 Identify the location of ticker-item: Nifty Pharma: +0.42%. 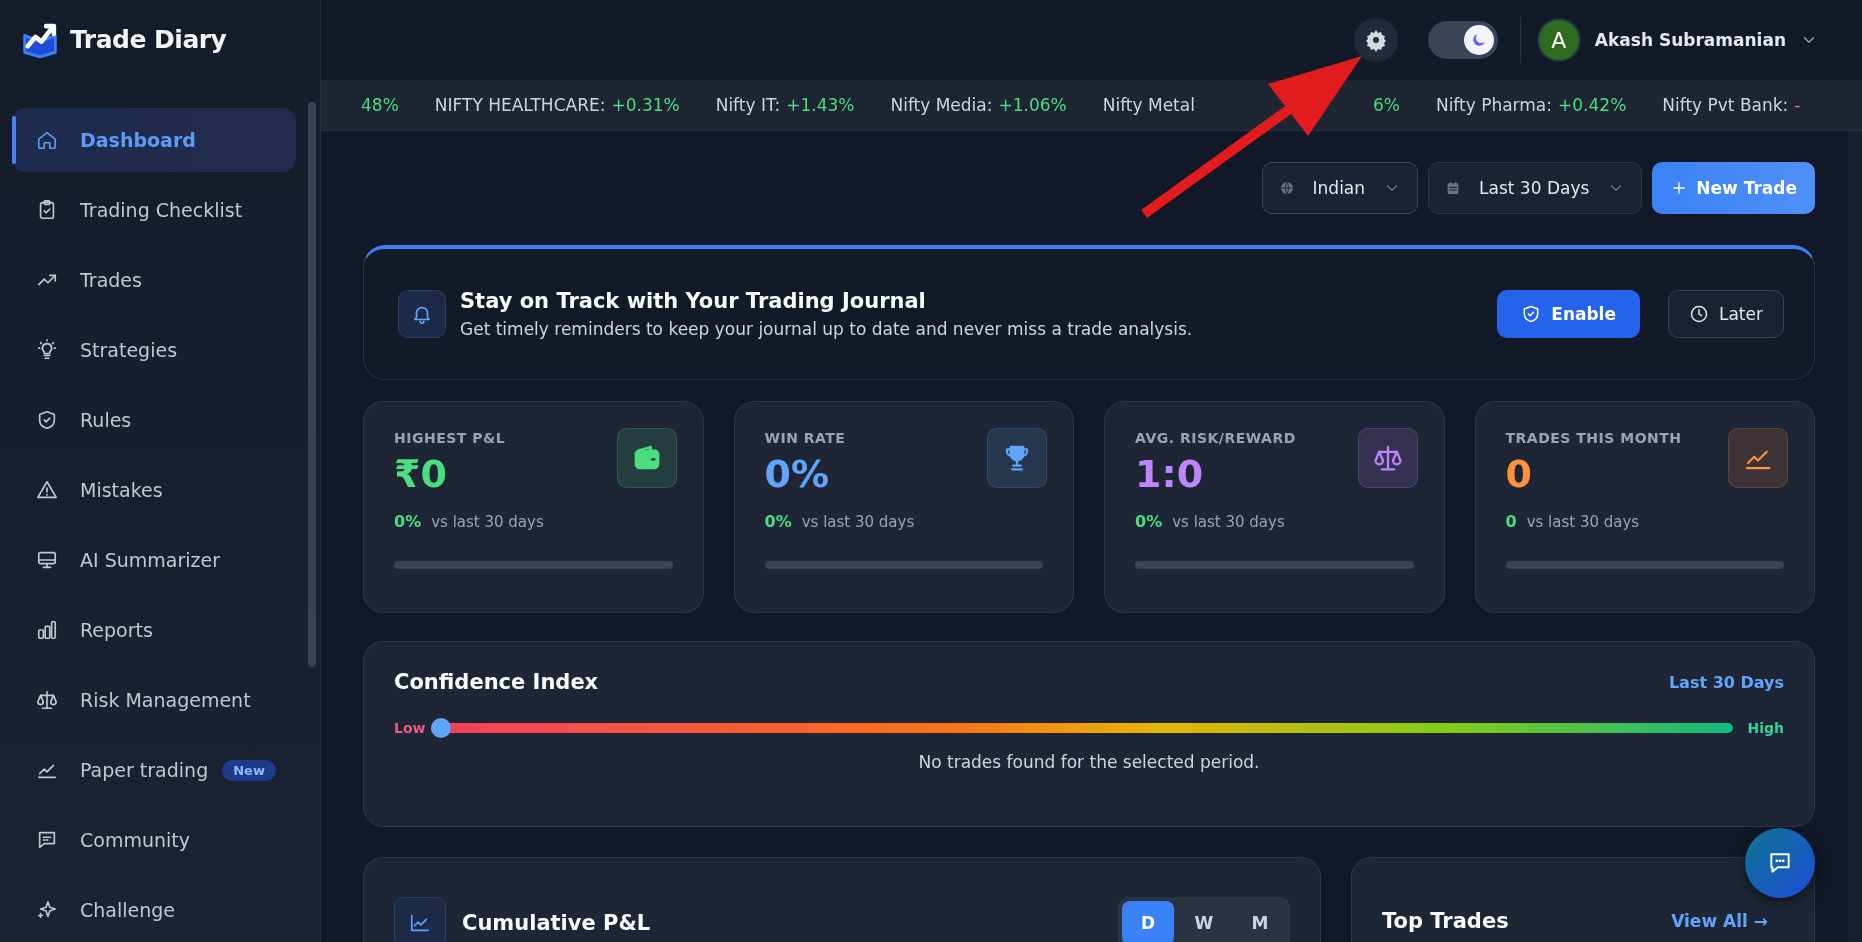
(1531, 105).